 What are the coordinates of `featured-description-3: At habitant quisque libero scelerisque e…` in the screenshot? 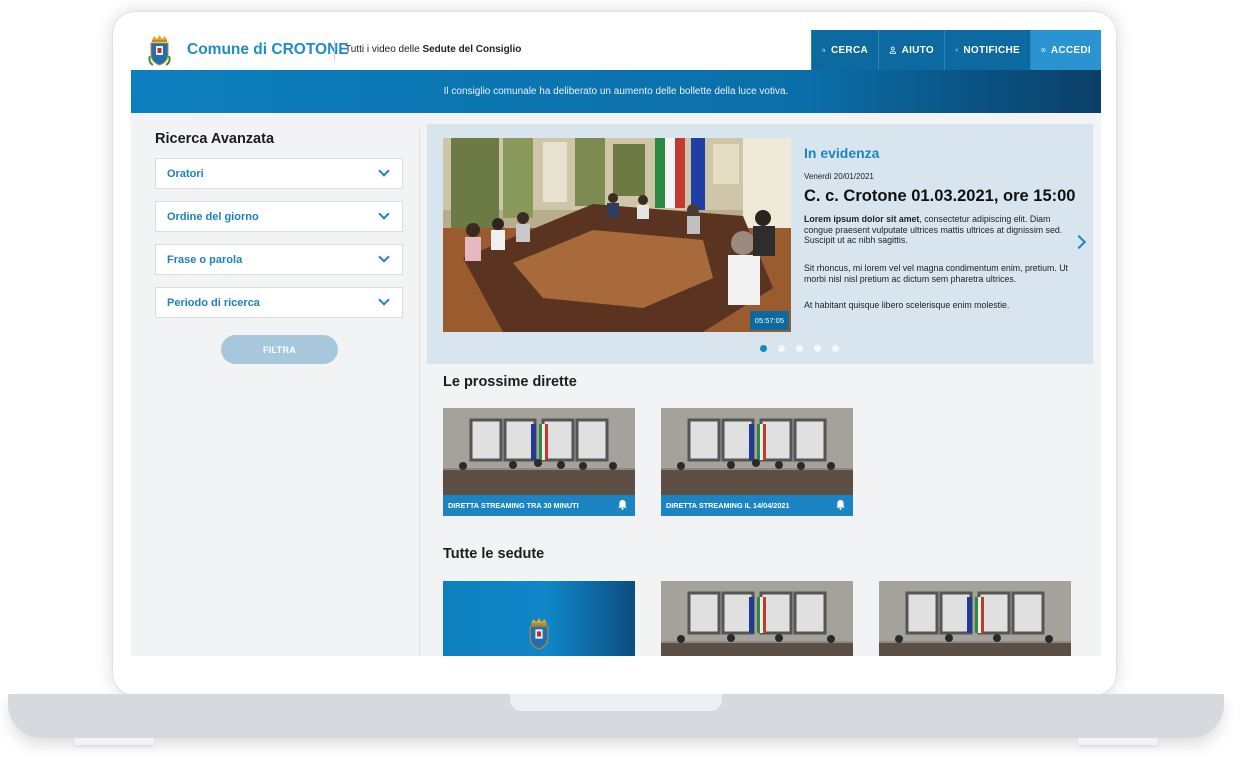 It's located at (907, 305).